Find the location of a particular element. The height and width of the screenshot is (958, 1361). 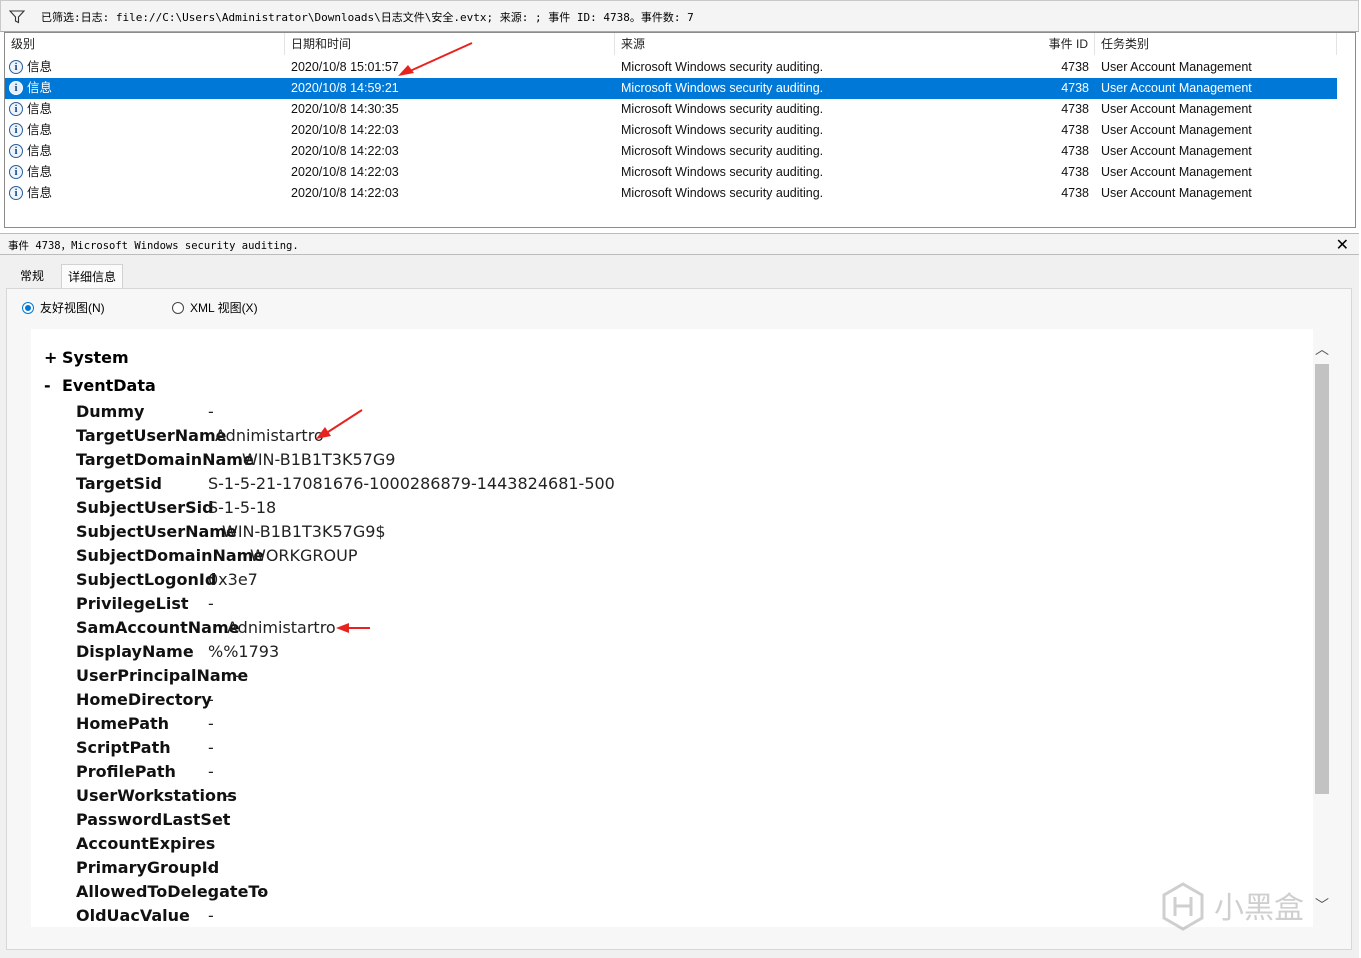

xml-view-radio: XML 视图(X) is located at coordinates (215, 308).